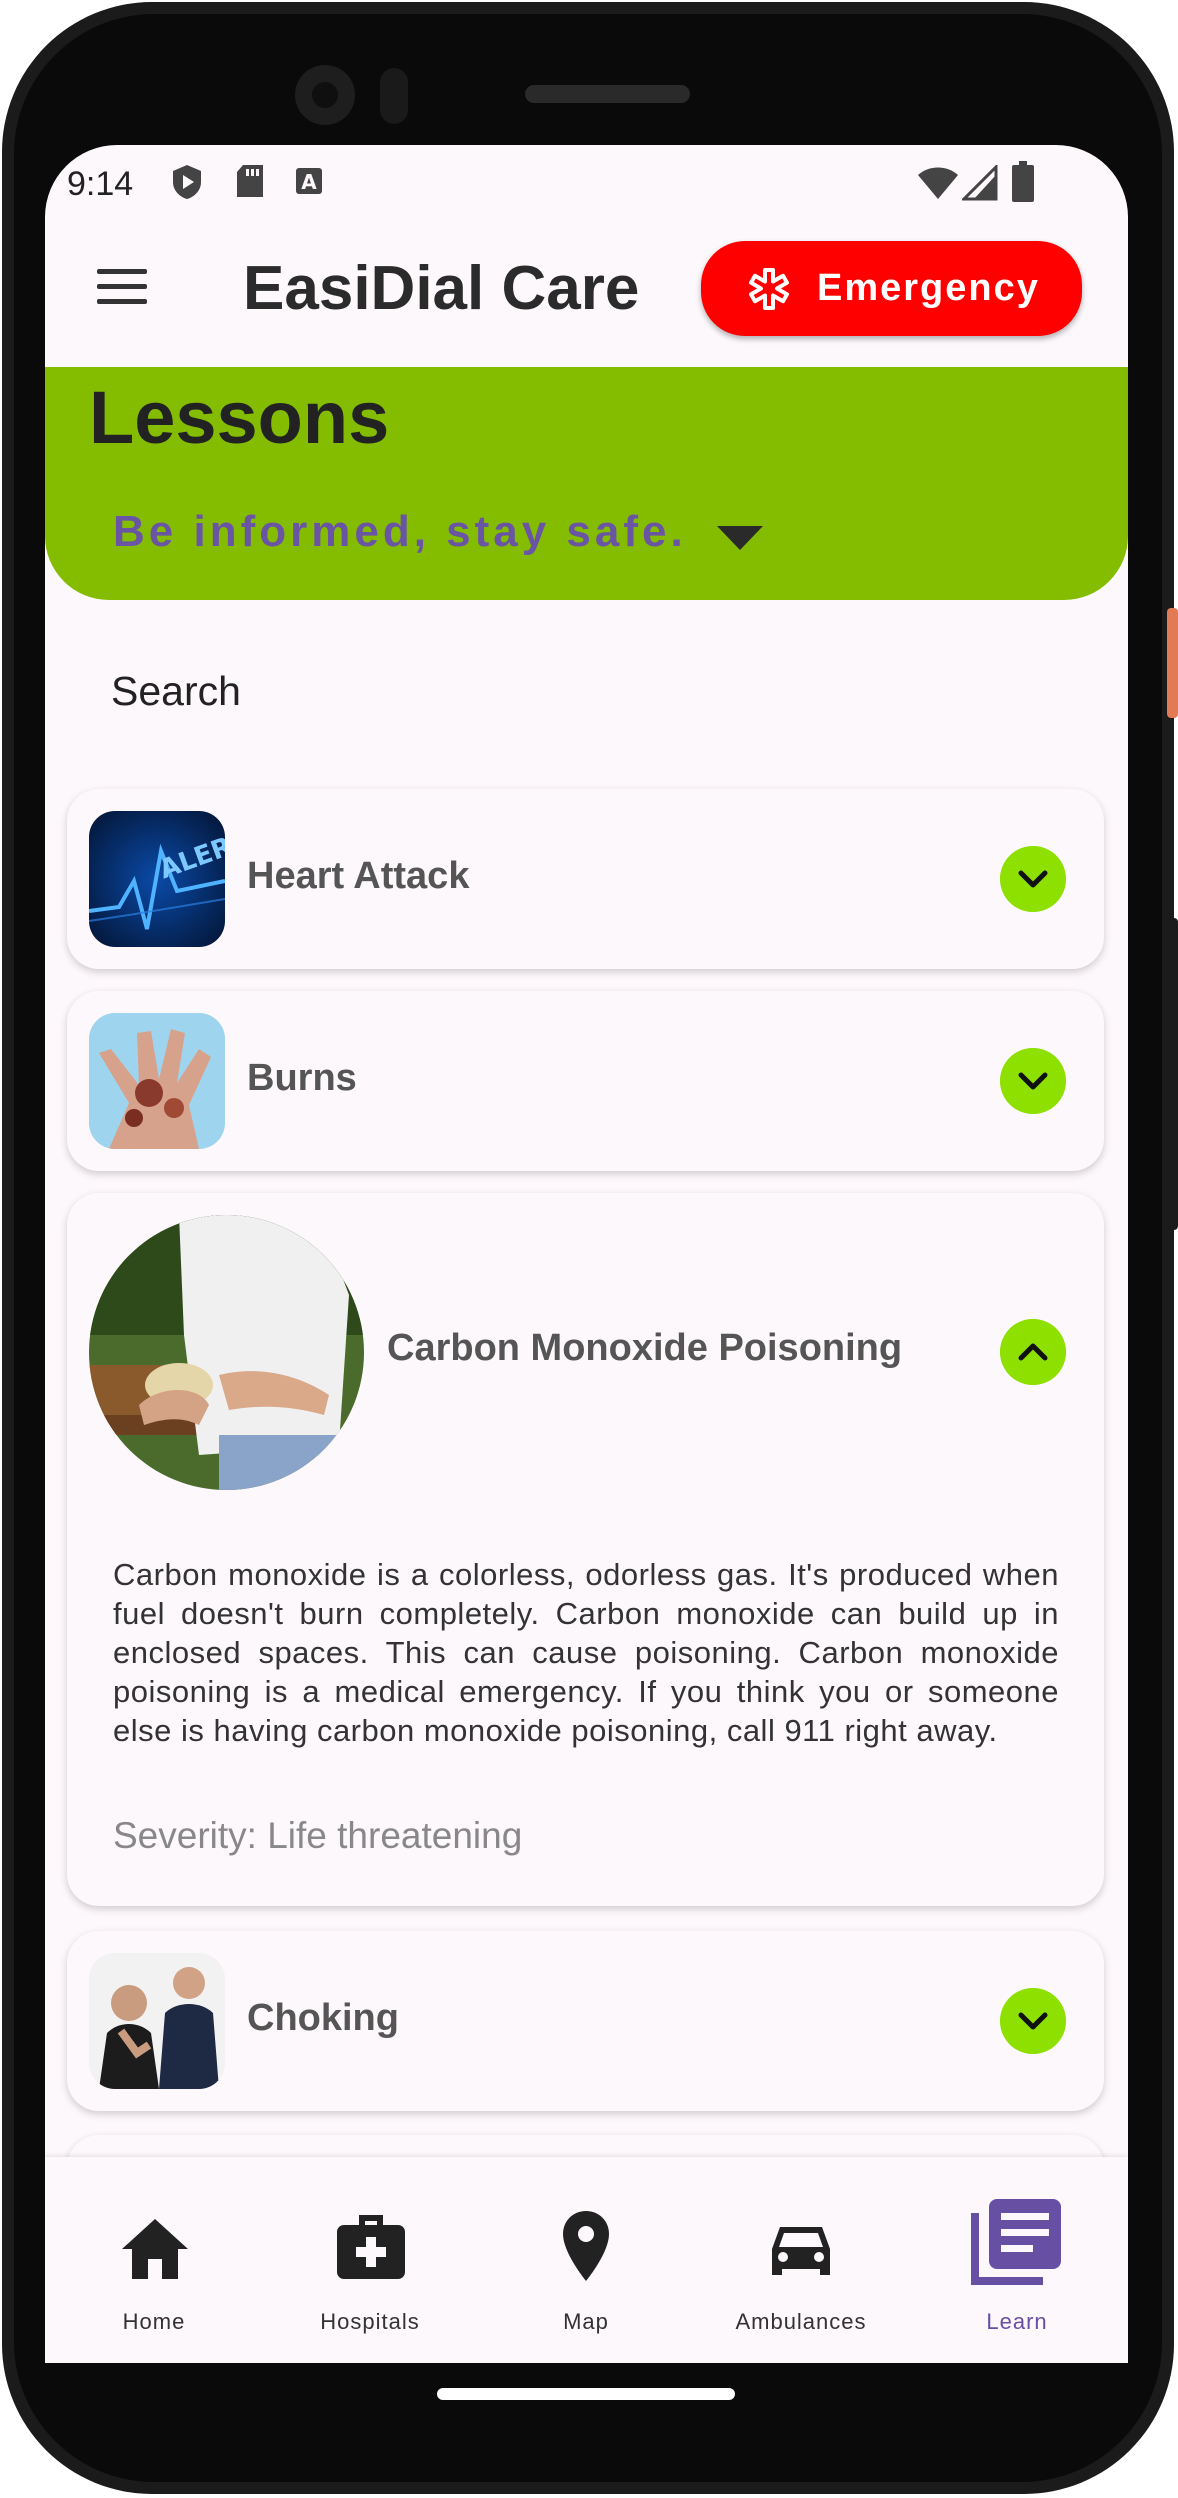 The image size is (1178, 2498). Describe the element at coordinates (980, 183) in the screenshot. I see `signal-icon` at that location.